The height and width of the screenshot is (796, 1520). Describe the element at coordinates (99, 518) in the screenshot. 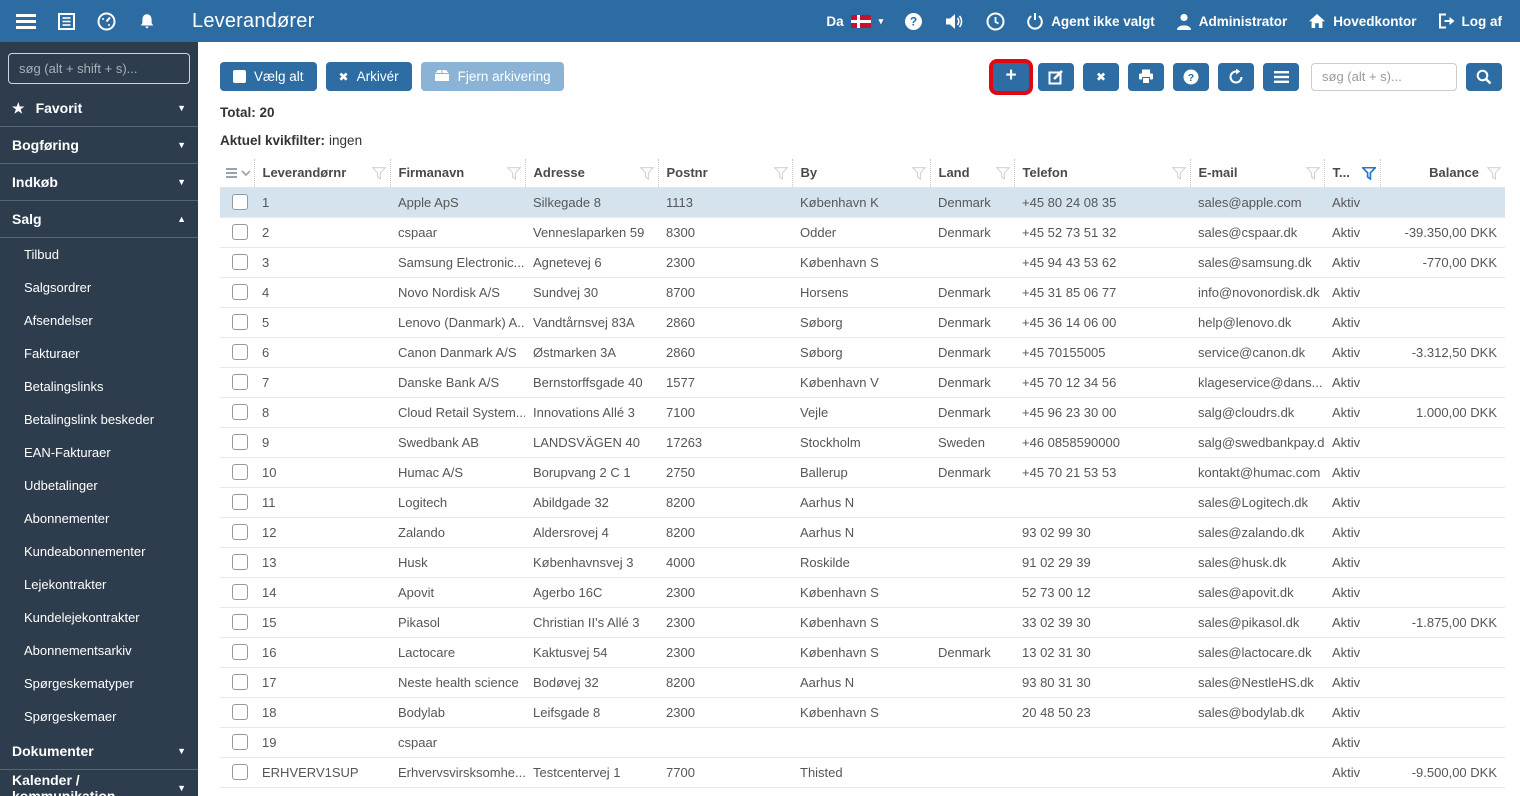

I see `sidebar-item-abonnementer: Abonnementer` at that location.